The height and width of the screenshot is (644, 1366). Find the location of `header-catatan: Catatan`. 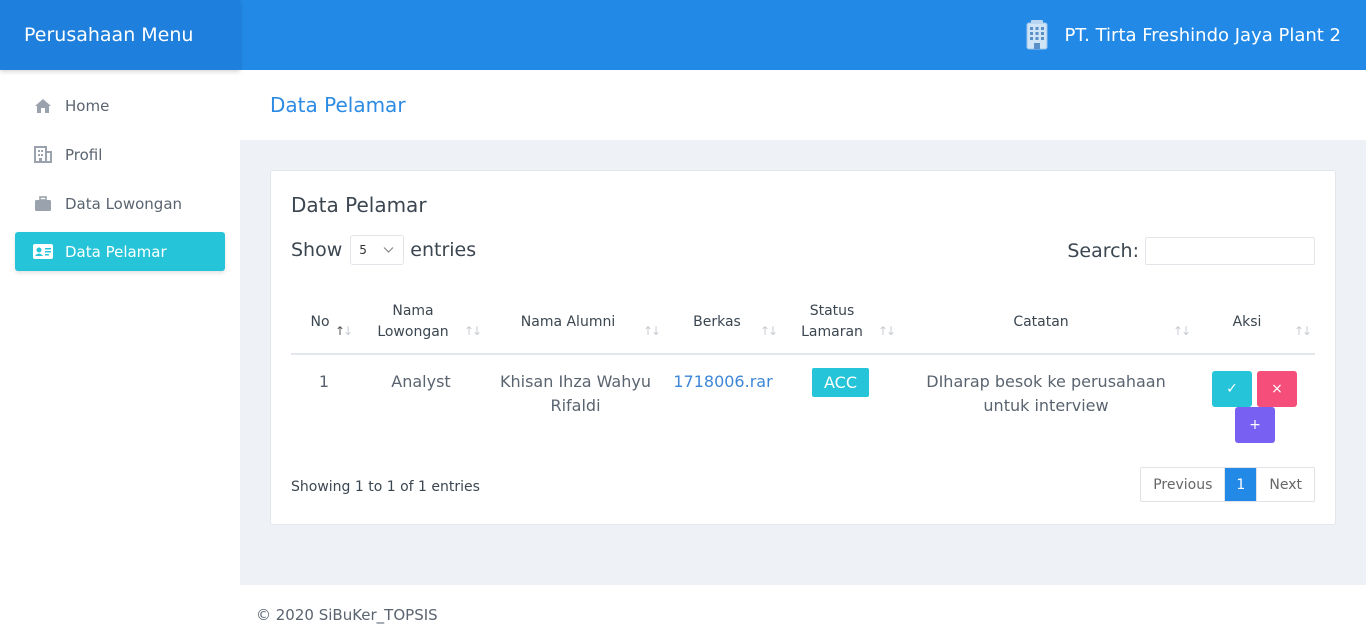

header-catatan: Catatan is located at coordinates (1041, 322).